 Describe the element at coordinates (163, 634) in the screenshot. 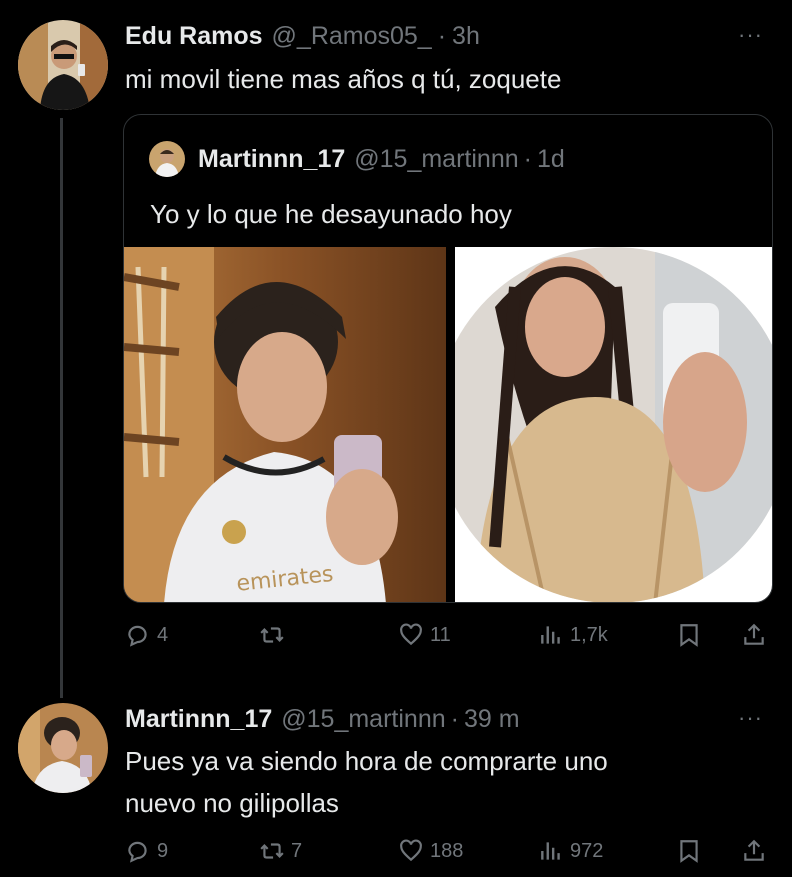

I see `reply-count: 4` at that location.